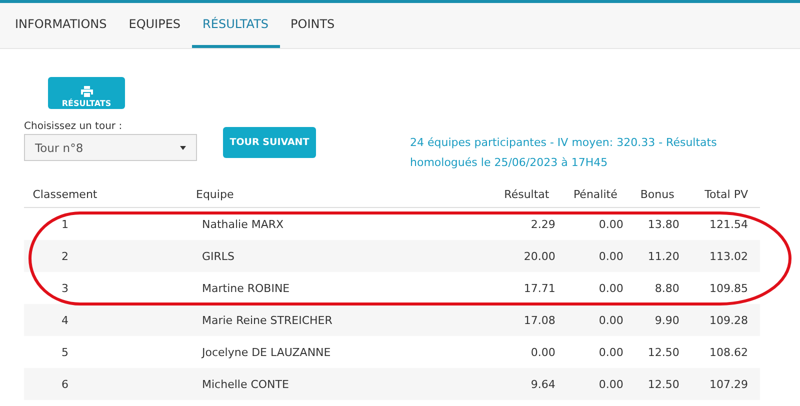 This screenshot has width=800, height=406. What do you see at coordinates (657, 194) in the screenshot?
I see `column-header: Bonus` at bounding box center [657, 194].